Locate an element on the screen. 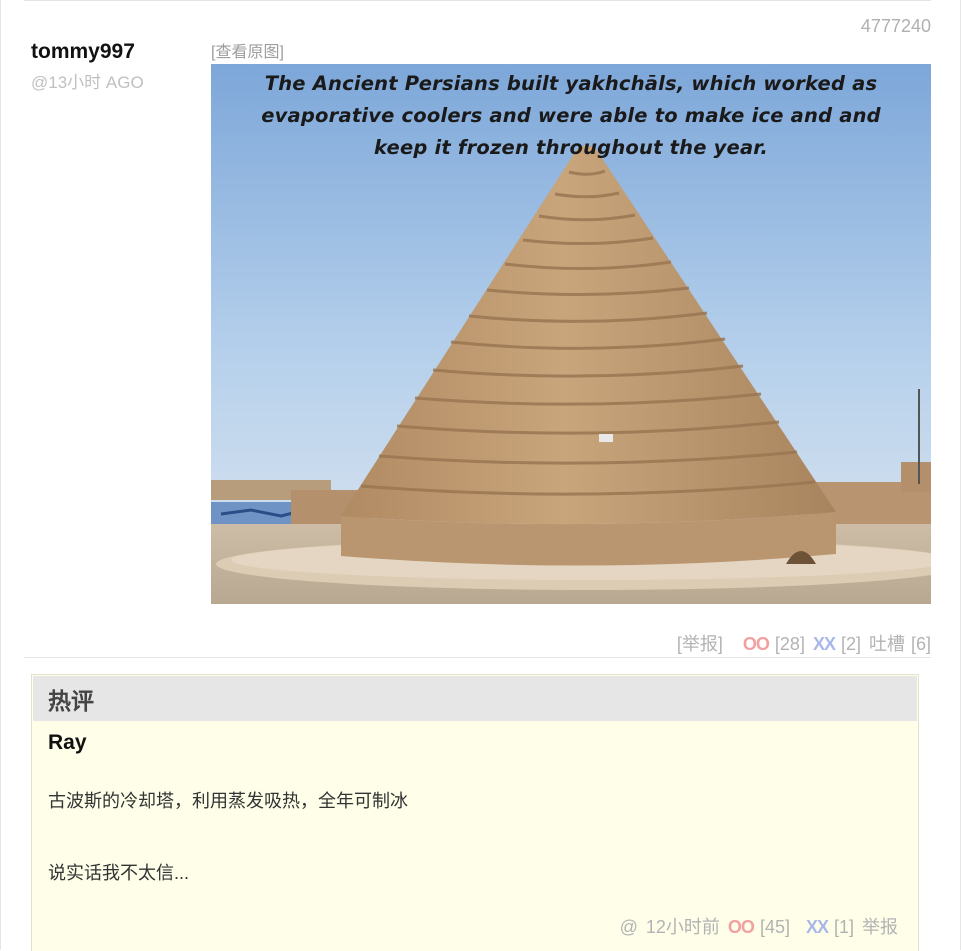 This screenshot has height=951, width=961. comment-xx-button: XX is located at coordinates (817, 927).